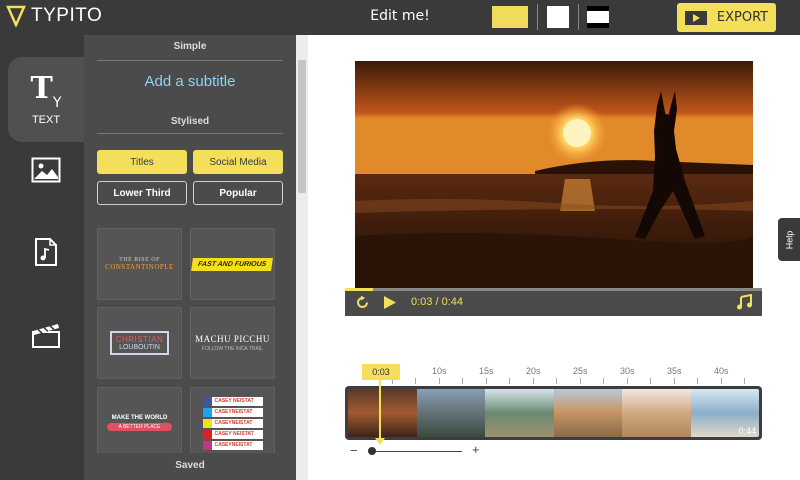  What do you see at coordinates (674, 371) in the screenshot?
I see `tick-label: 35s` at bounding box center [674, 371].